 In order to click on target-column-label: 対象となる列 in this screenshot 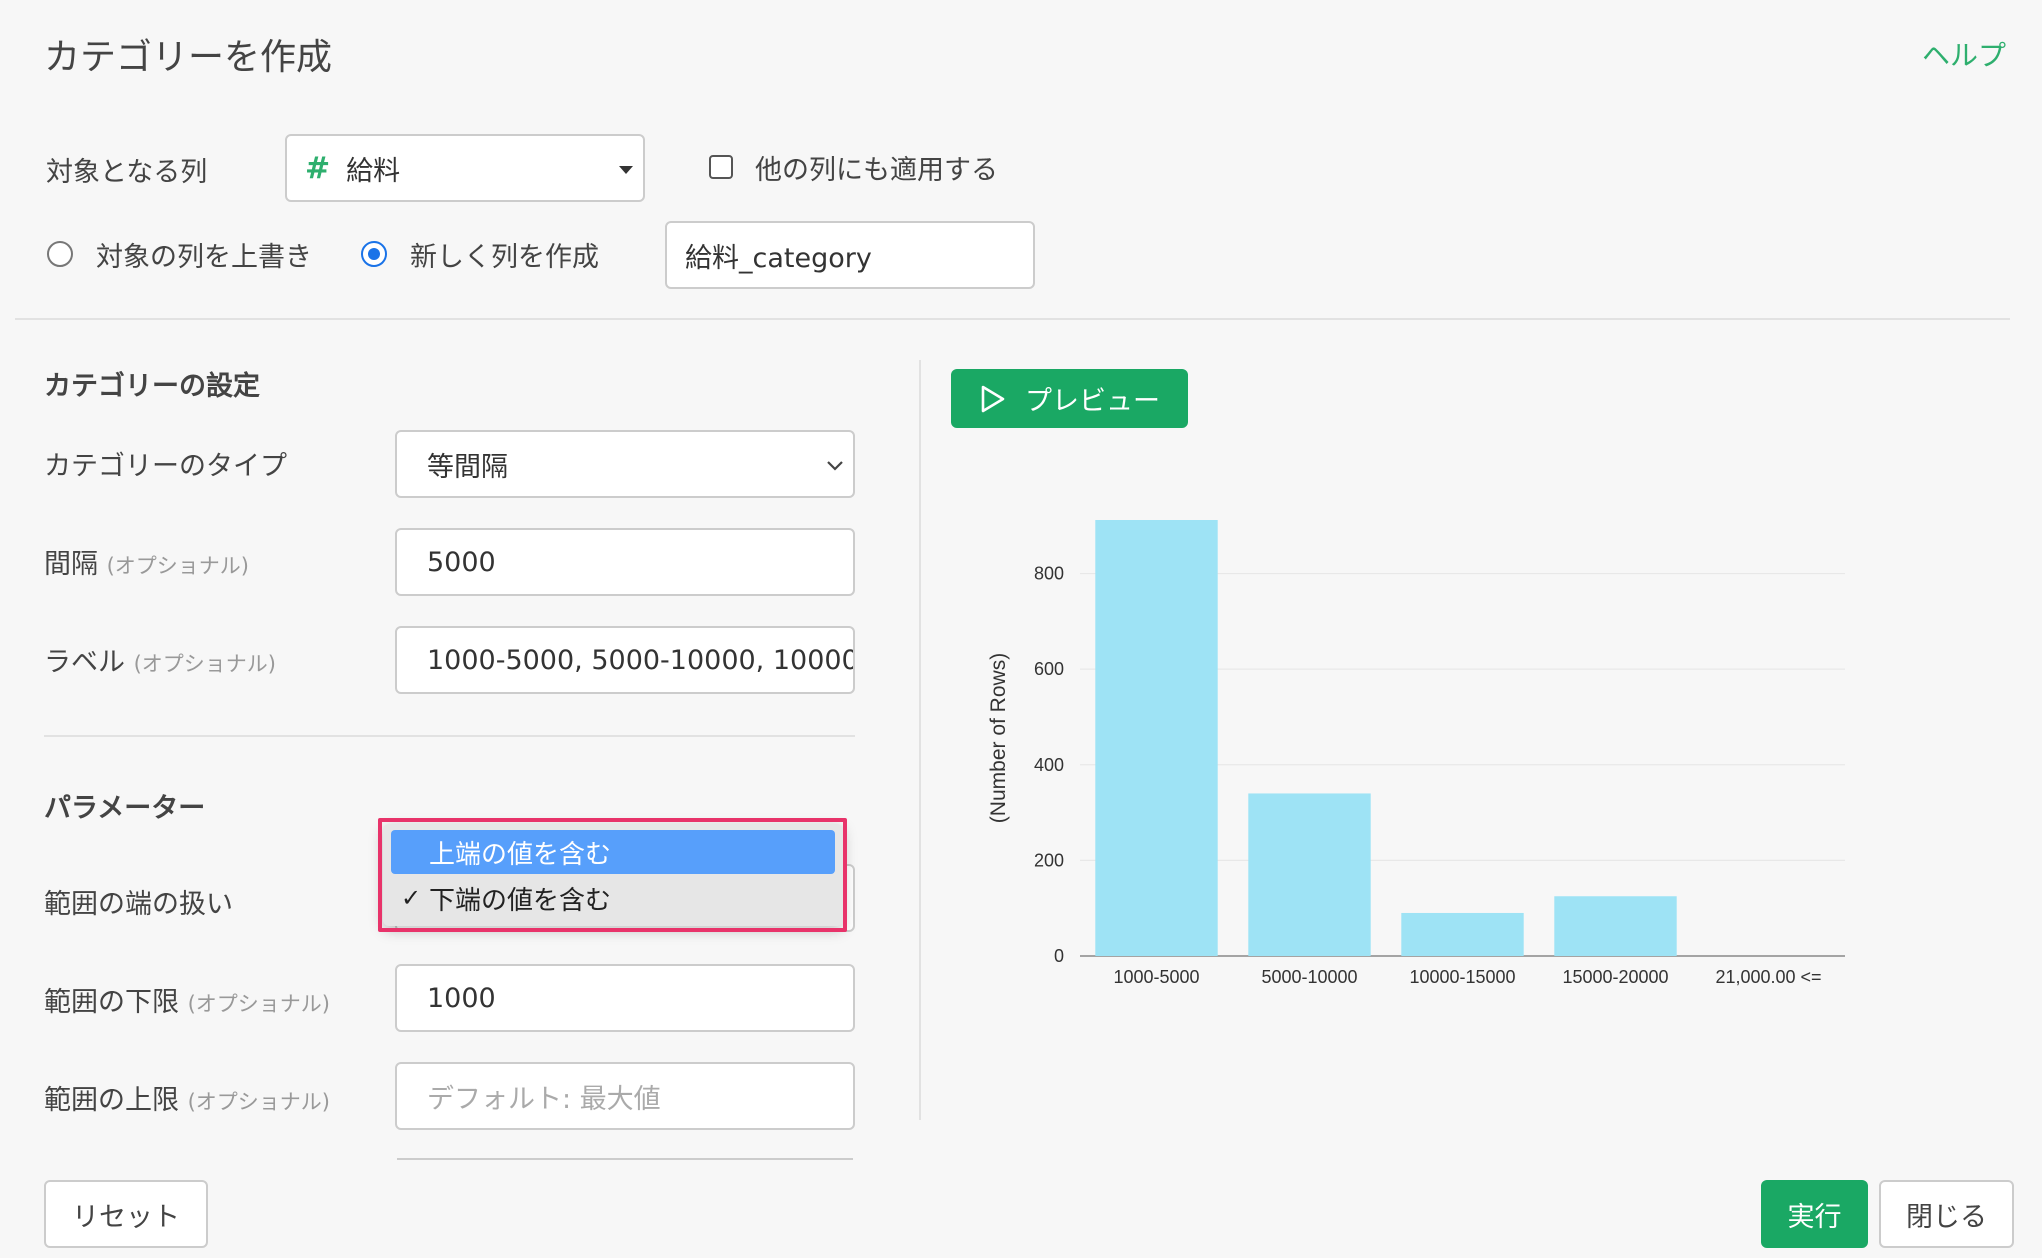, I will do `click(127, 172)`.